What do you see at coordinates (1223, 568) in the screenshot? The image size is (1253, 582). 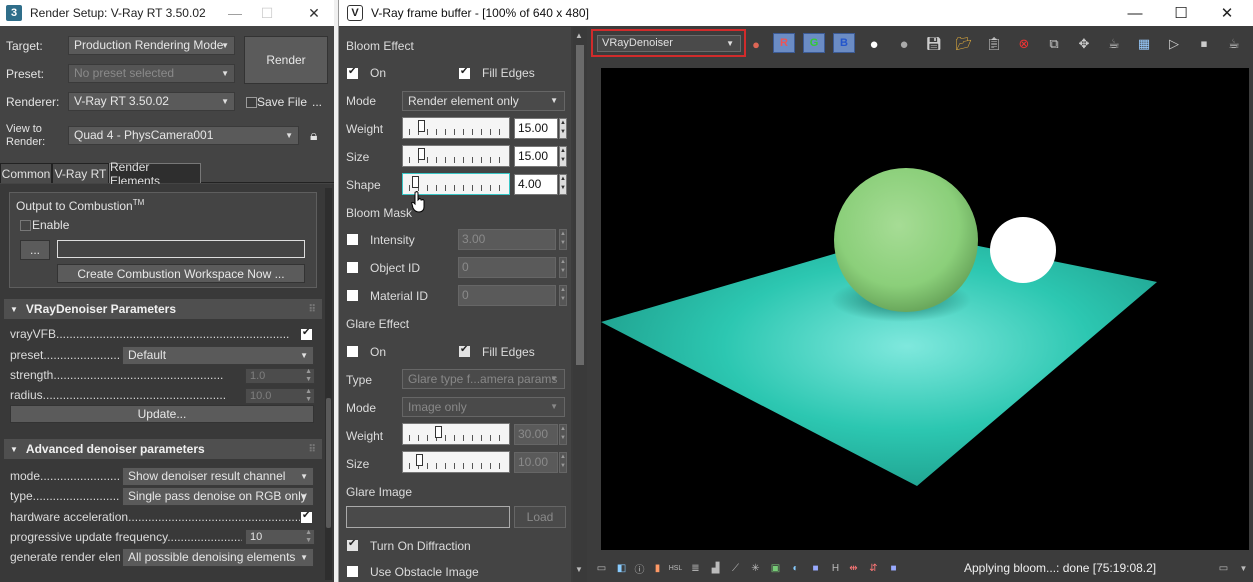 I see `panel-toggle-icon: ▭` at bounding box center [1223, 568].